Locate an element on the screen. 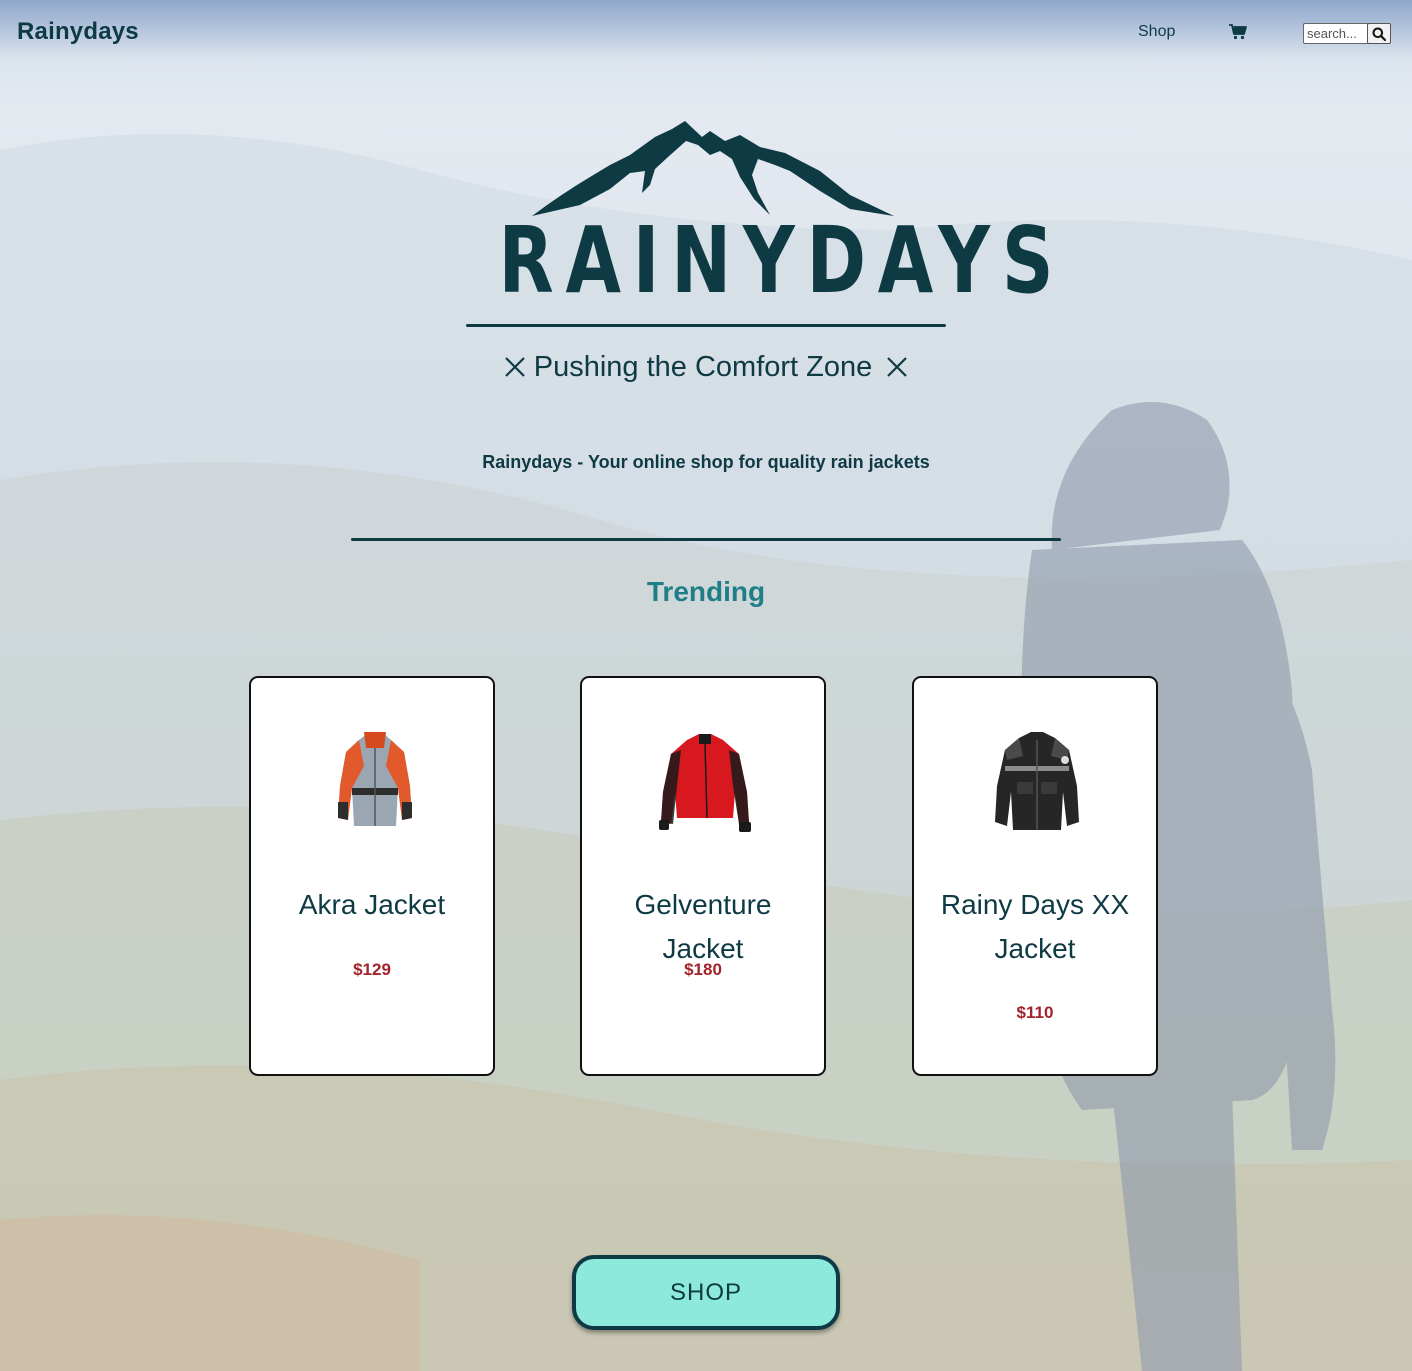 This screenshot has width=1412, height=1371. crossed-poles-left-icon is located at coordinates (515, 366).